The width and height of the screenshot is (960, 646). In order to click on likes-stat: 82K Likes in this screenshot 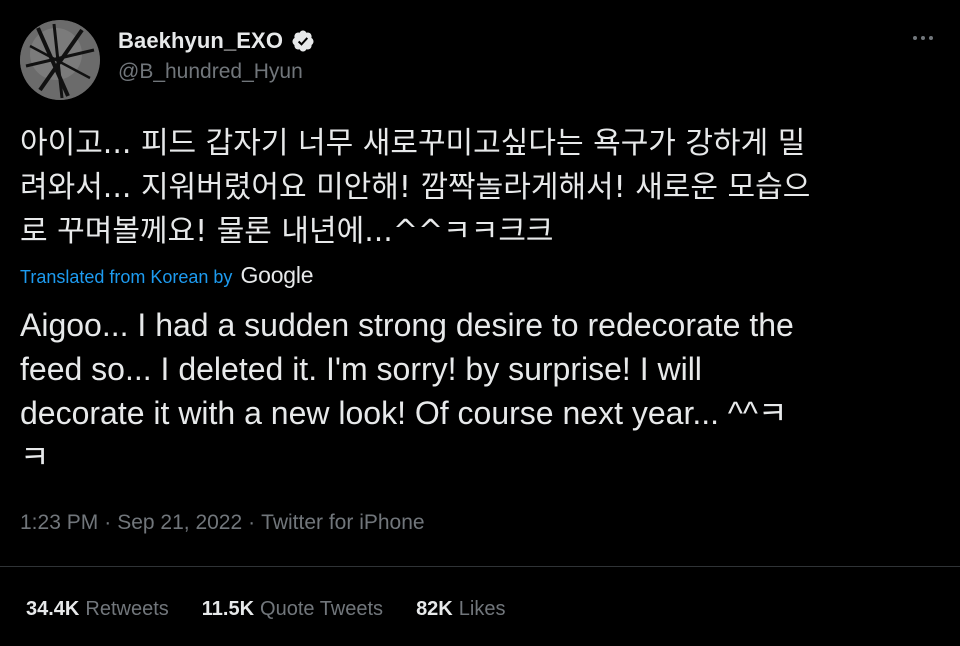, I will do `click(460, 609)`.